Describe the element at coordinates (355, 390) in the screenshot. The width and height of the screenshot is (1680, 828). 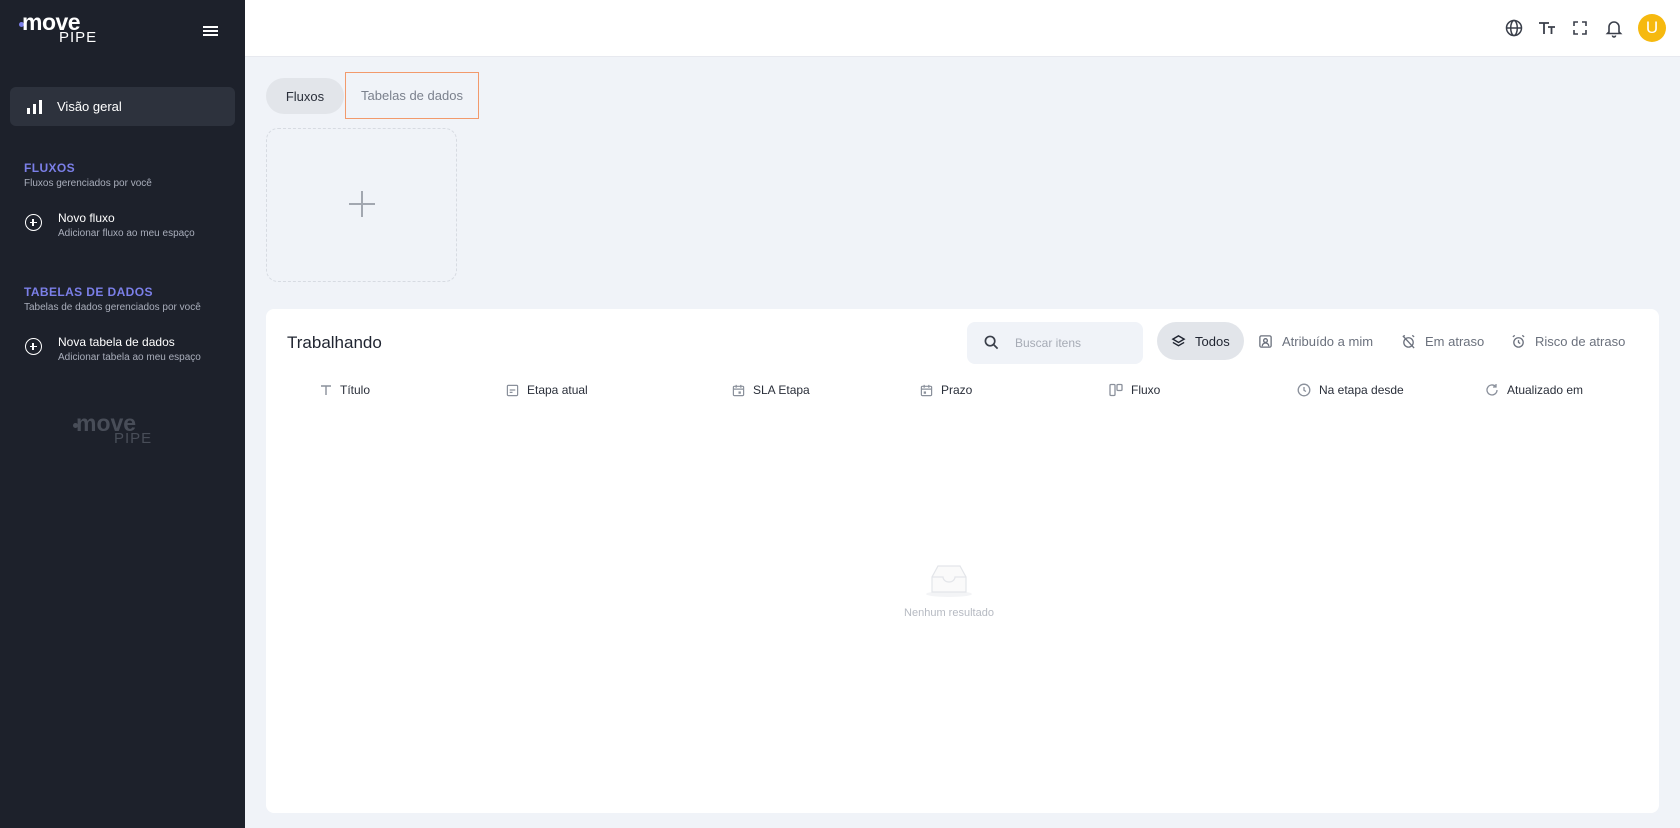
I see `column-label: Título` at that location.